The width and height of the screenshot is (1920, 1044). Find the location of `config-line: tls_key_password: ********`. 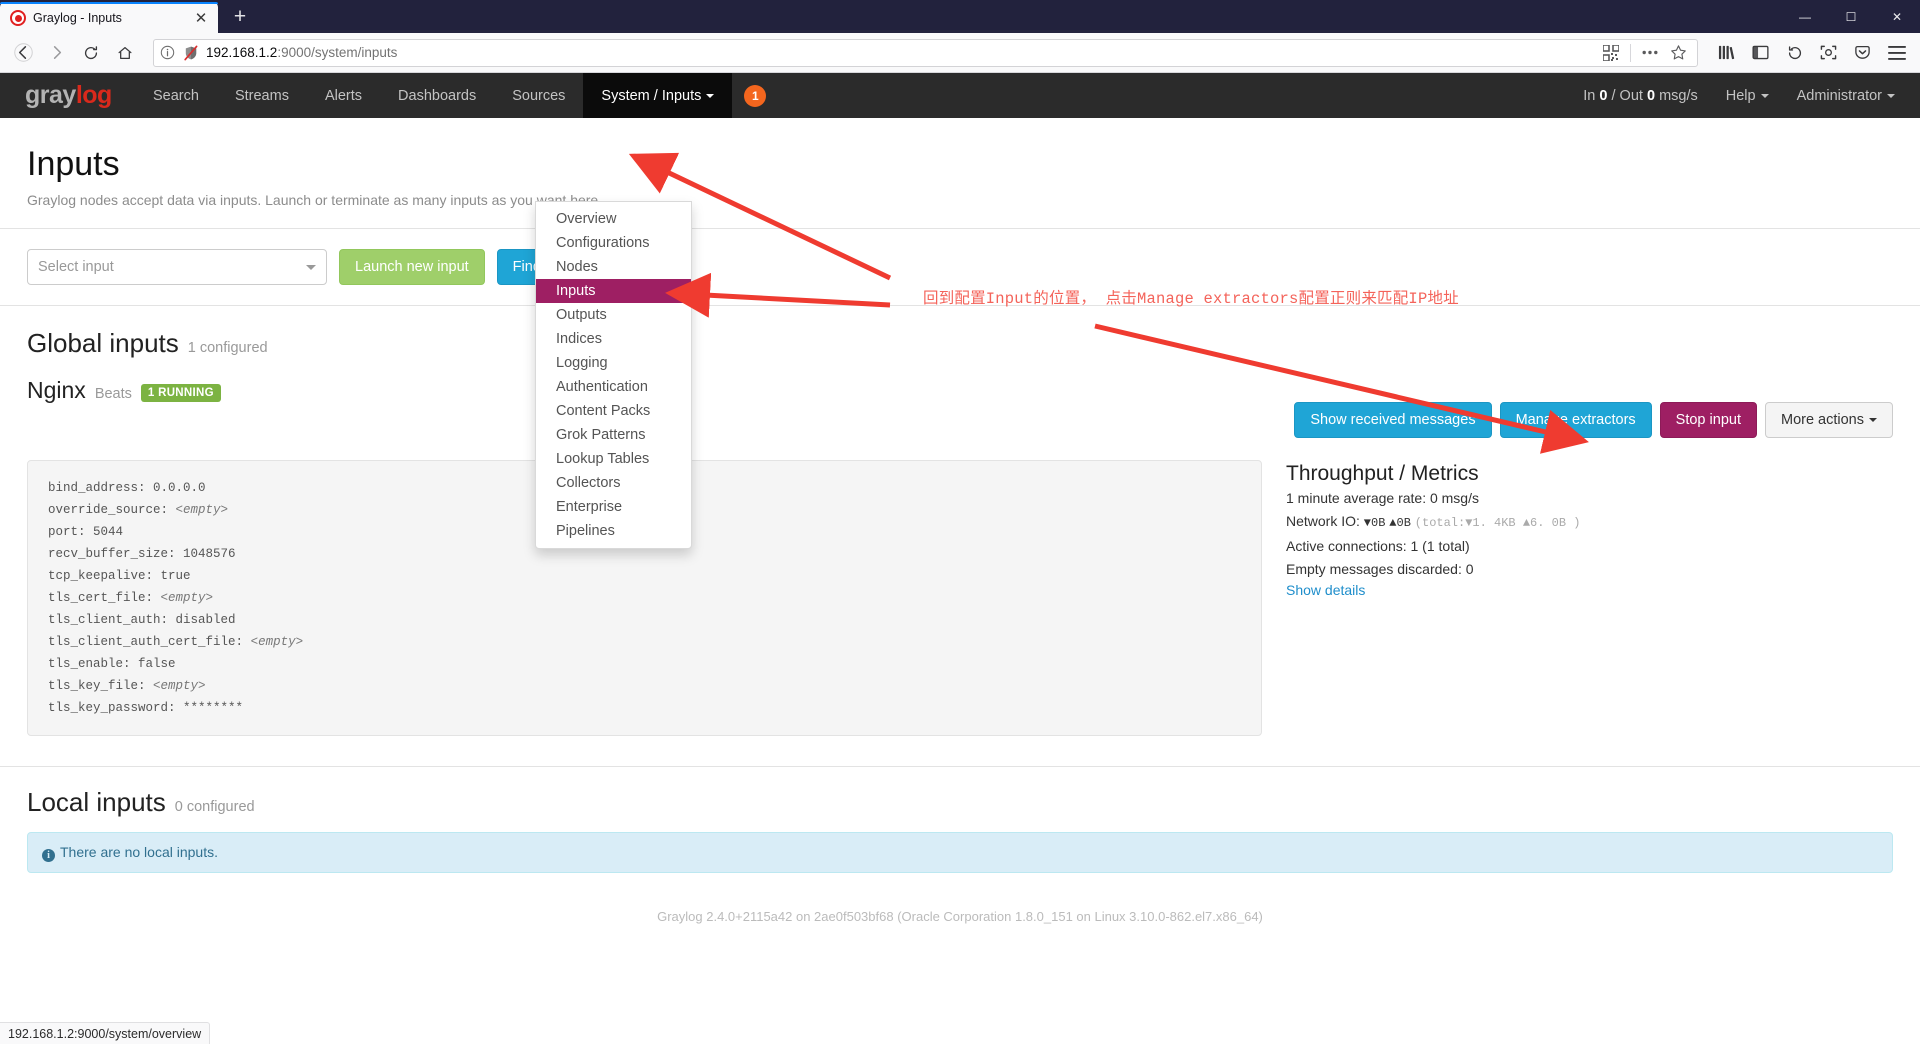

config-line: tls_key_password: ******** is located at coordinates (146, 708).